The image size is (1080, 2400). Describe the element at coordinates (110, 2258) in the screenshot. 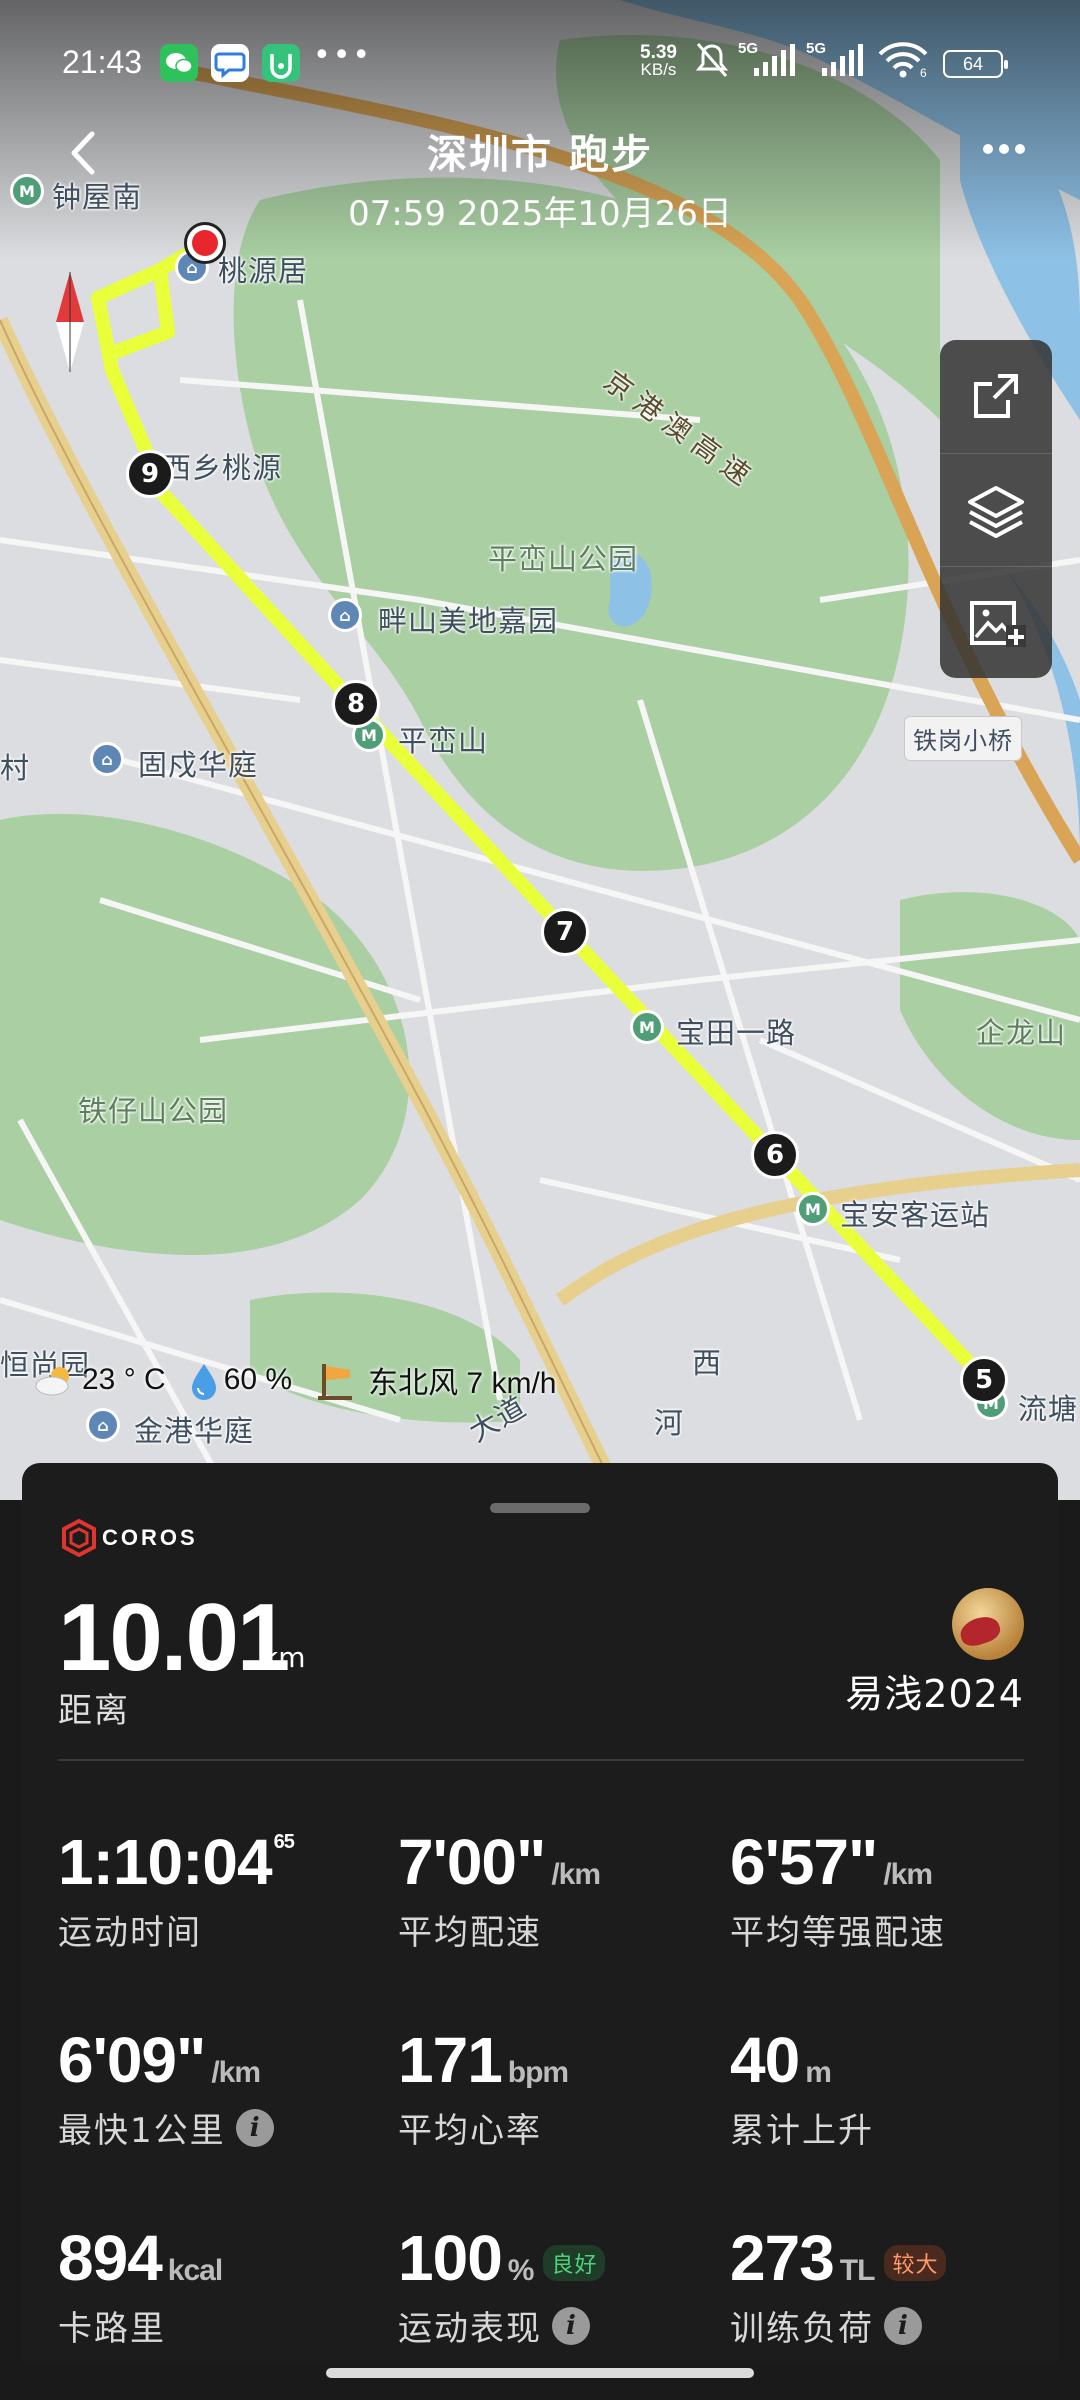

I see `calories-value: 894` at that location.